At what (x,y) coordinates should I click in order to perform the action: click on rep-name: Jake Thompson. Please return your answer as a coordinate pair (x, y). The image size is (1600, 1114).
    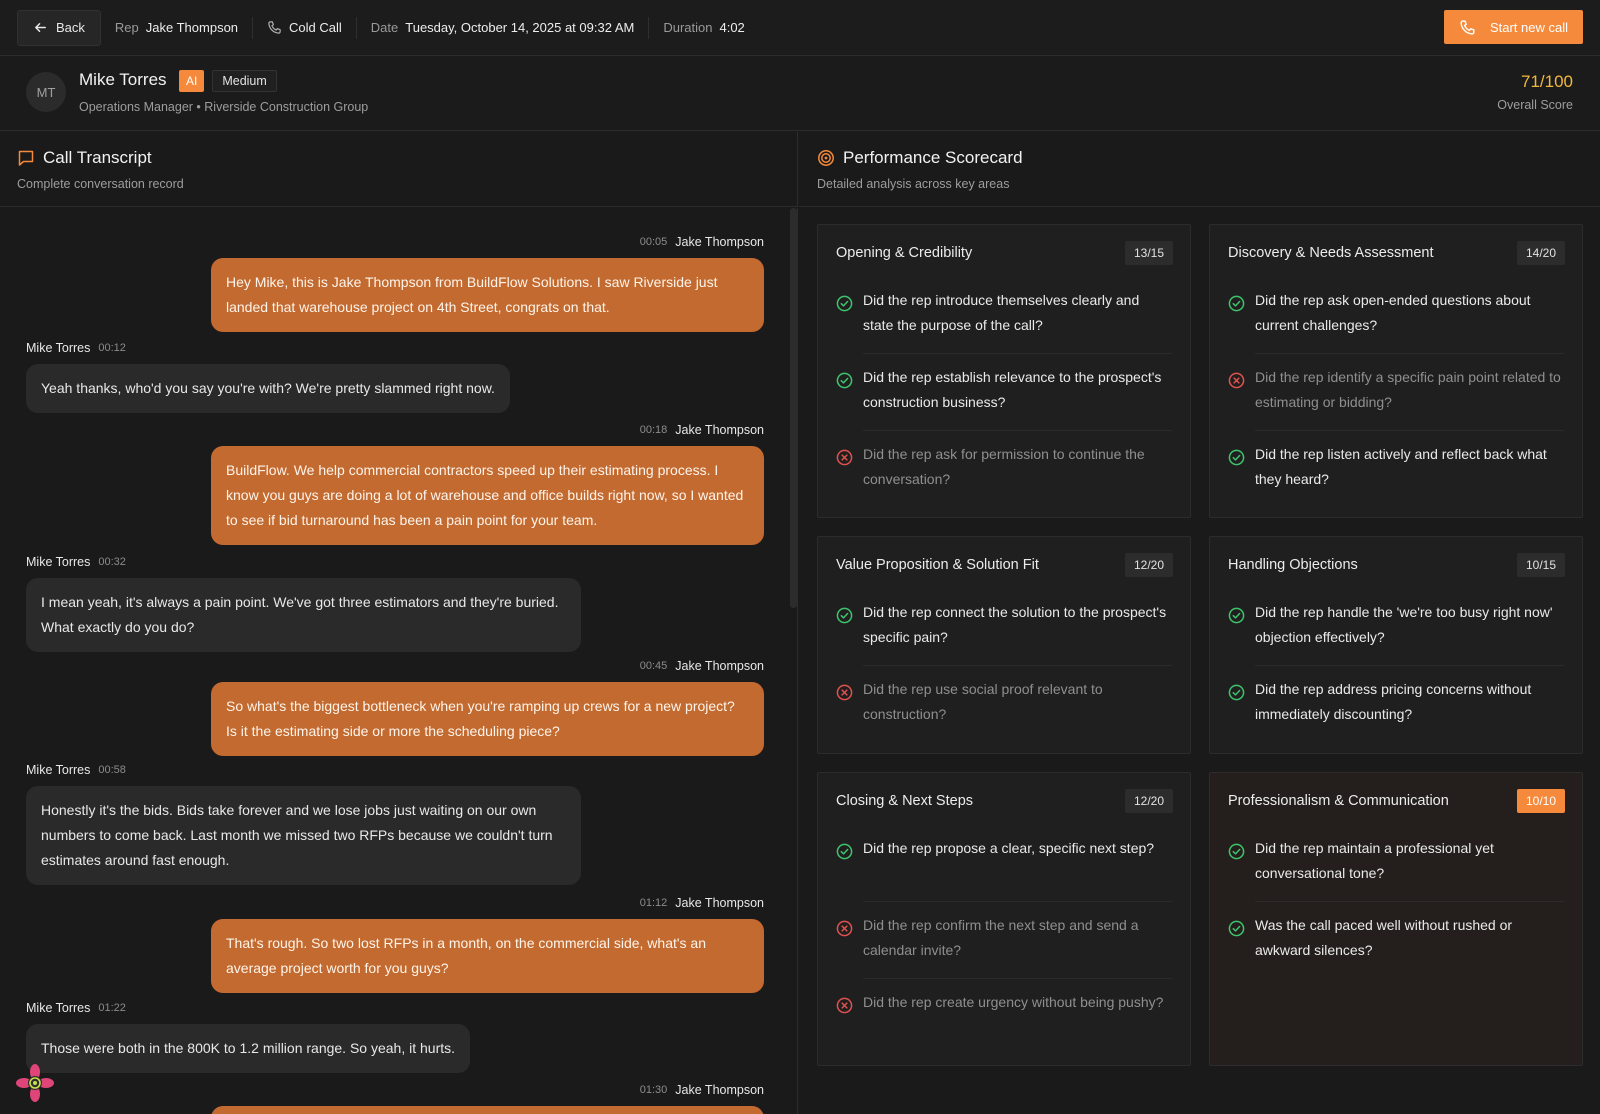
    Looking at the image, I should click on (192, 27).